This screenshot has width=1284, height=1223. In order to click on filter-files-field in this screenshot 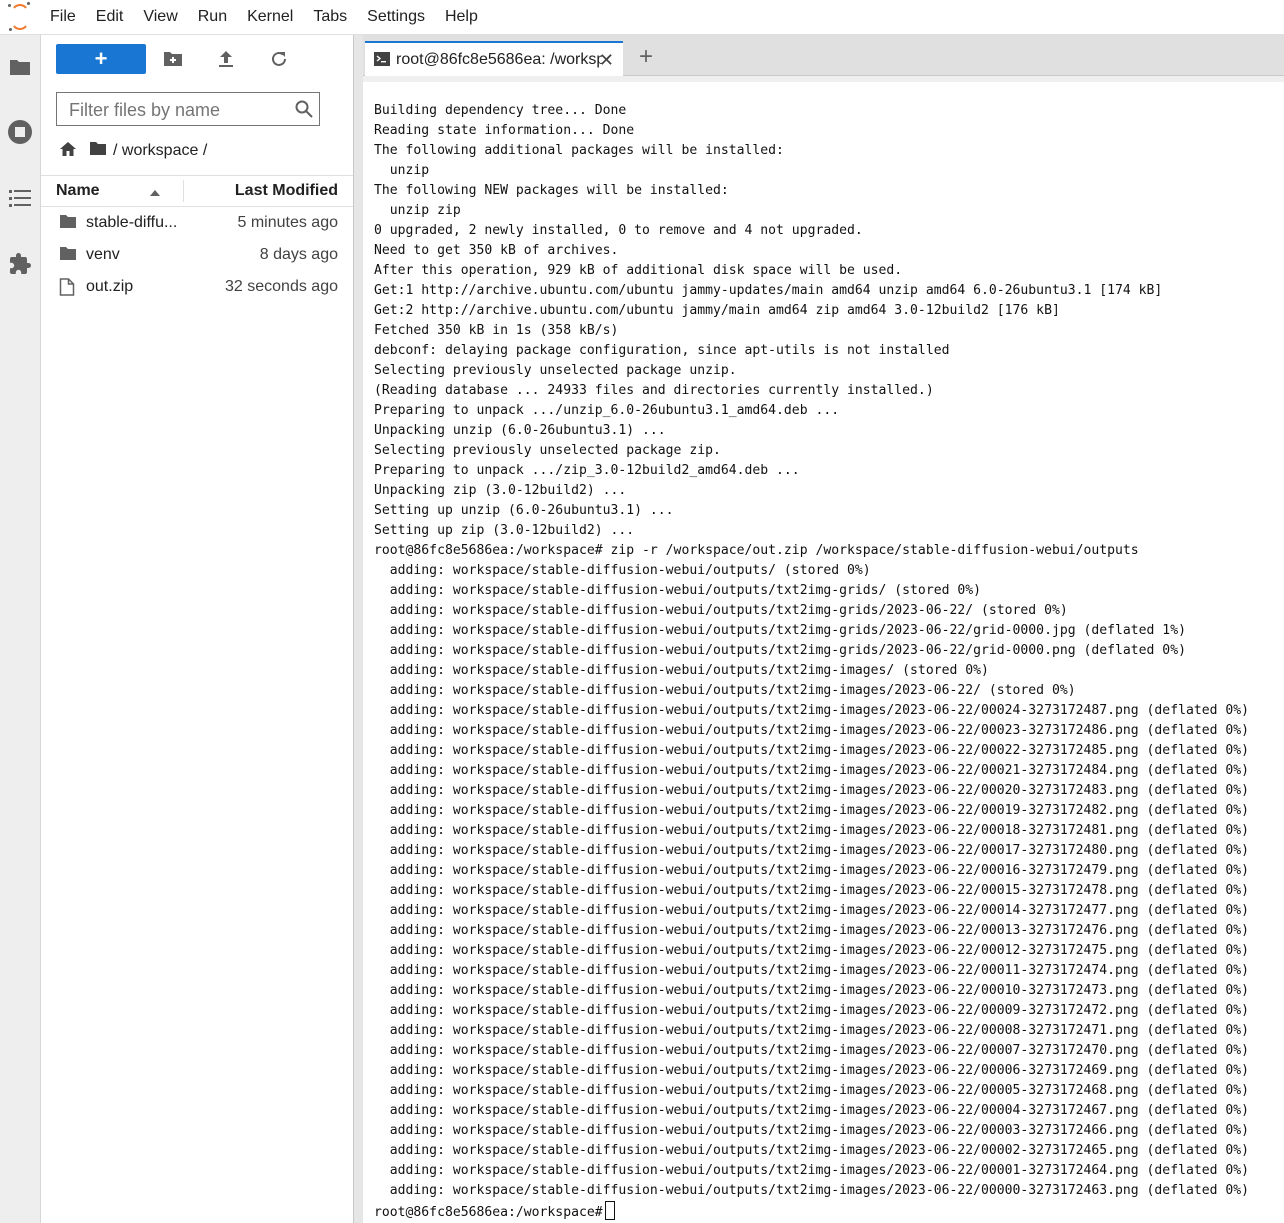, I will do `click(188, 109)`.